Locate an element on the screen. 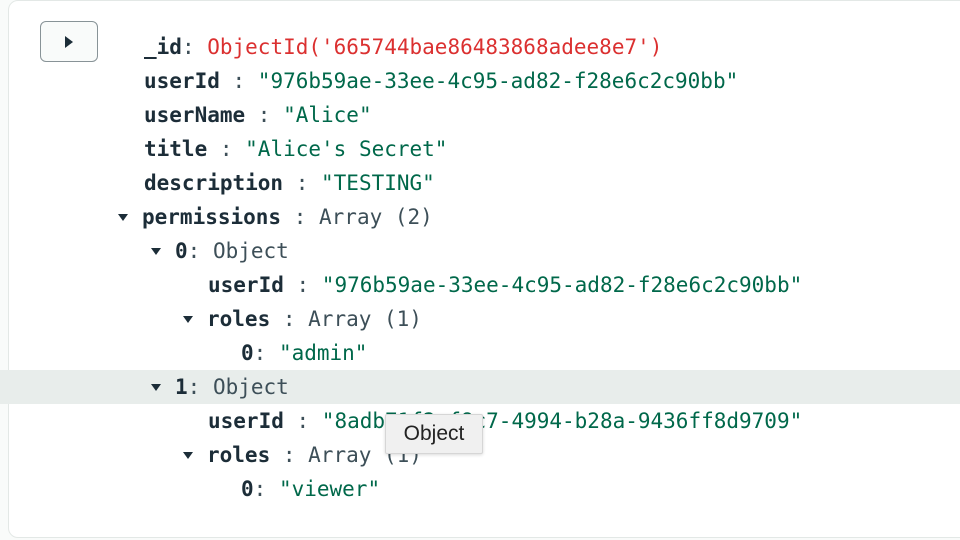 The image size is (960, 540). field-key: permissions is located at coordinates (212, 217).